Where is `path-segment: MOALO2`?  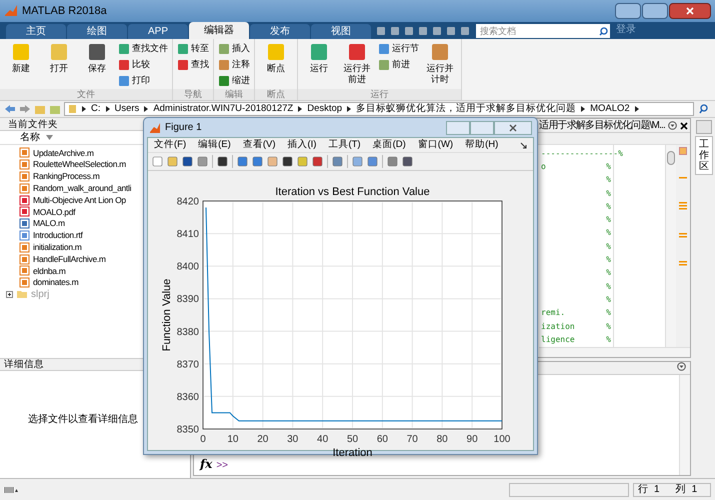 path-segment: MOALO2 is located at coordinates (610, 109).